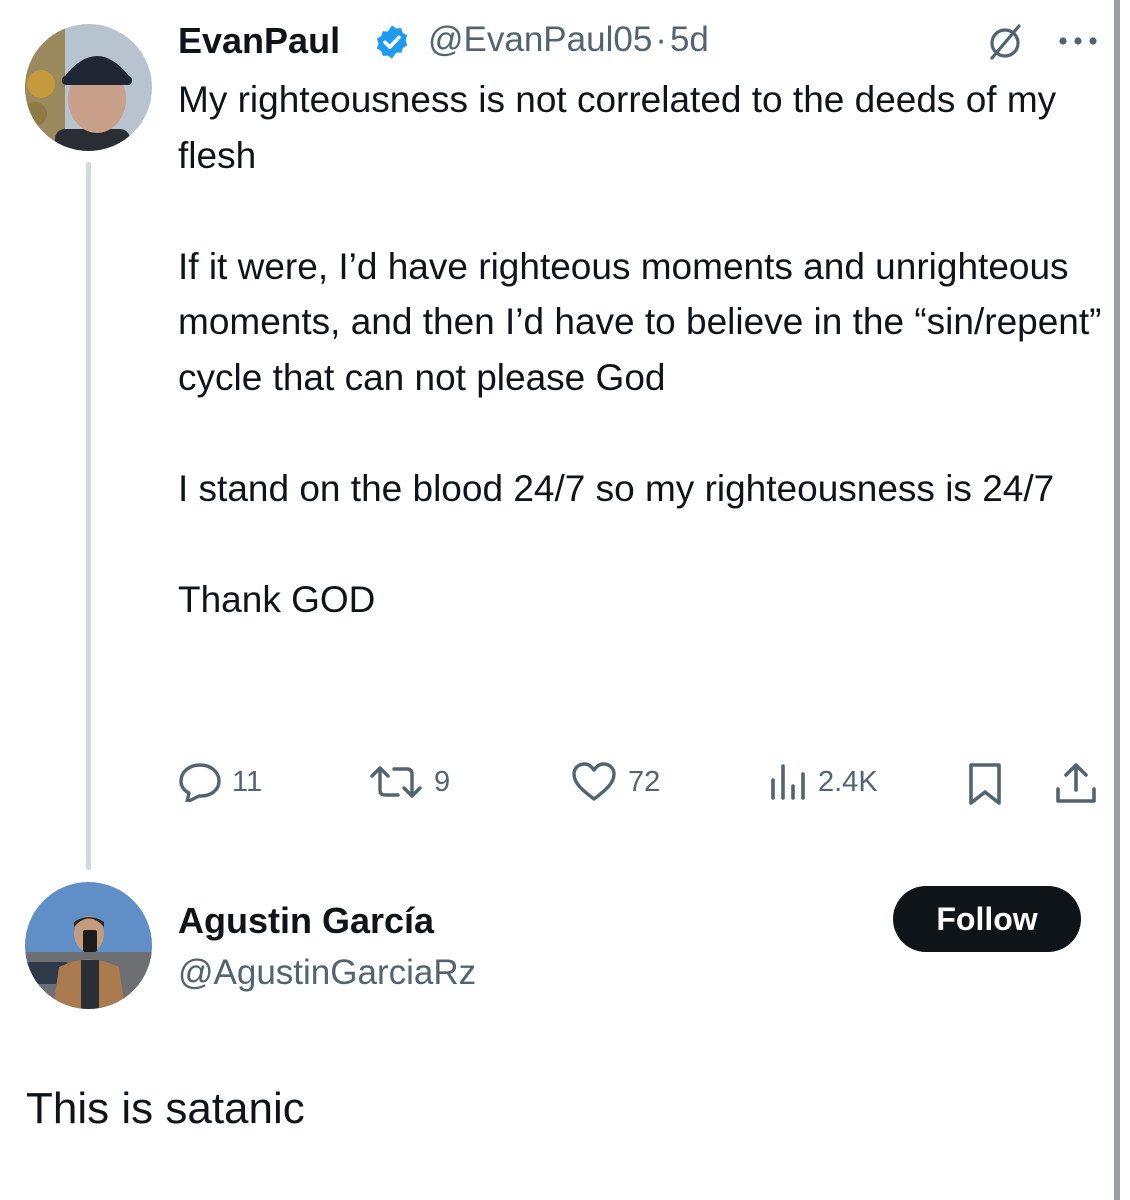 The width and height of the screenshot is (1130, 1200). What do you see at coordinates (306, 921) in the screenshot?
I see `reply-author-name: Agustin García` at bounding box center [306, 921].